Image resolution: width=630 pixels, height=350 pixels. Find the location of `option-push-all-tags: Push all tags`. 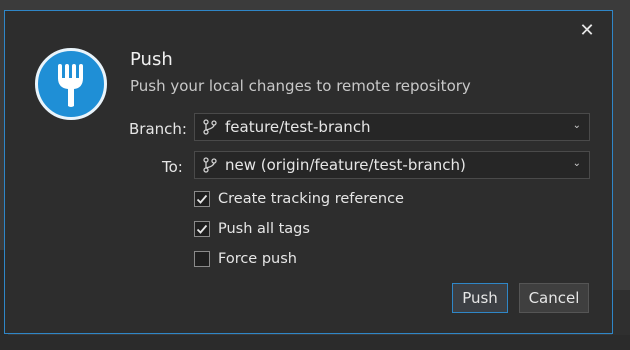

option-push-all-tags: Push all tags is located at coordinates (252, 229).